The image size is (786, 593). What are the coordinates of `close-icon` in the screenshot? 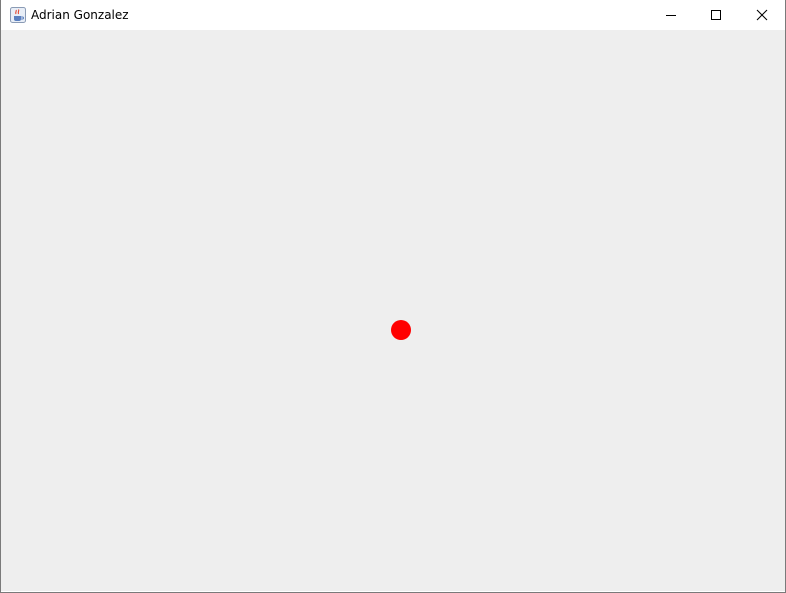 It's located at (762, 14).